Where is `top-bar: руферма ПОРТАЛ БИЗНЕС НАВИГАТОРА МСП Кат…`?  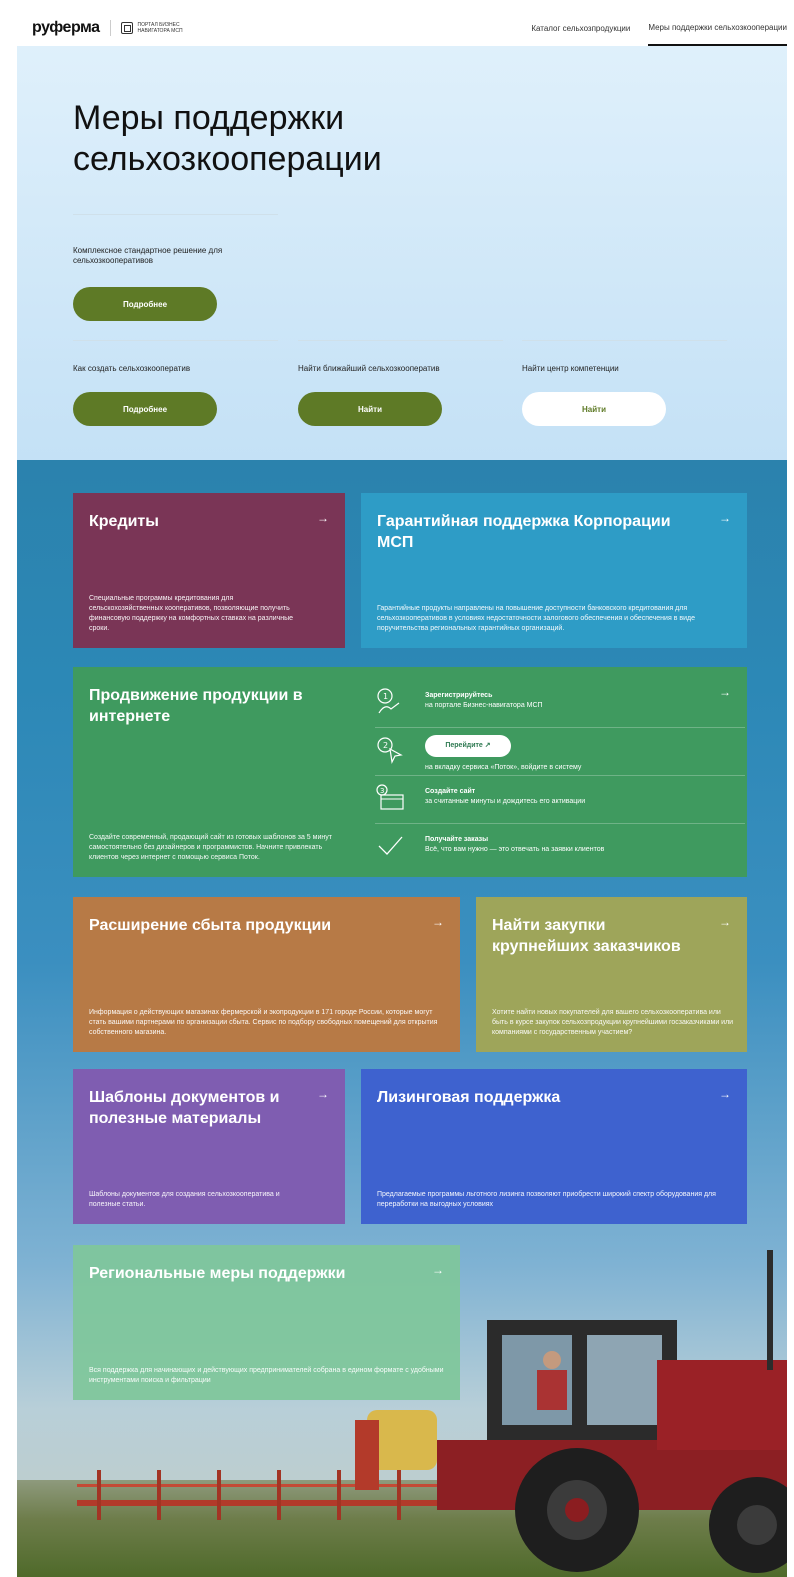
top-bar: руферма ПОРТАЛ БИЗНЕС НАВИГАТОРА МСП Кат… is located at coordinates (402, 28).